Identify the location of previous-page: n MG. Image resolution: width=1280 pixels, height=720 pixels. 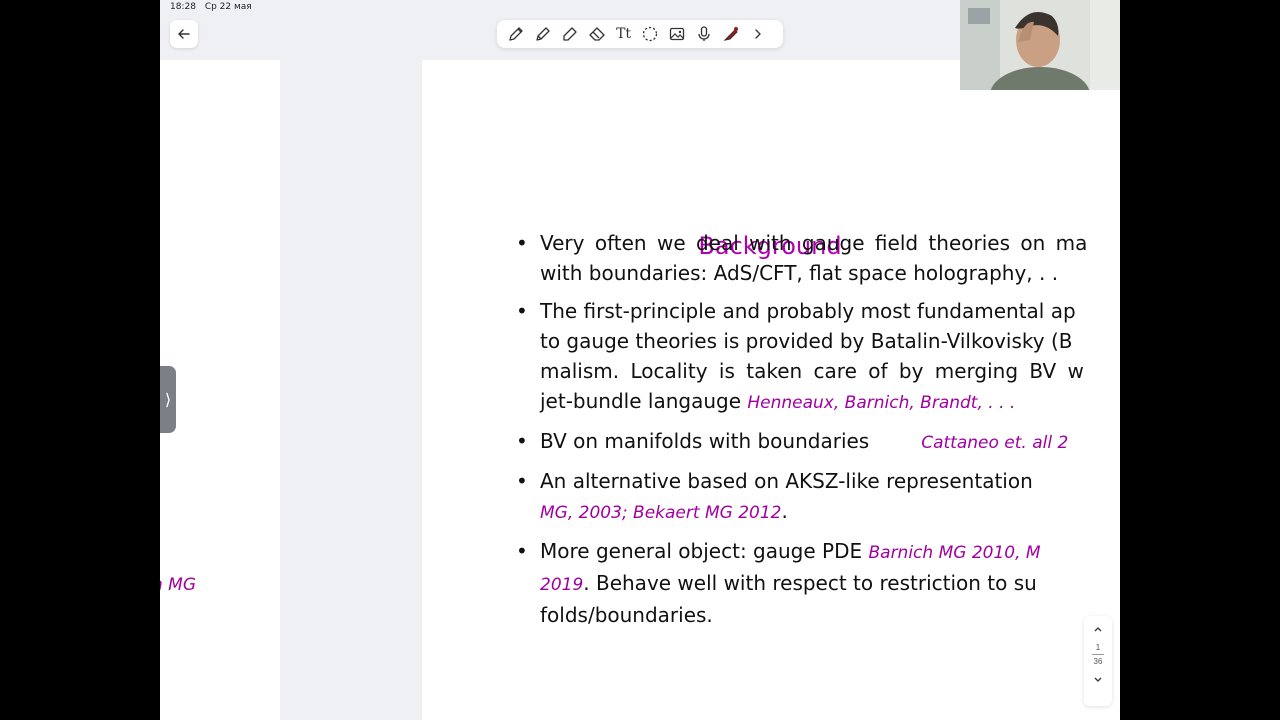
(220, 390).